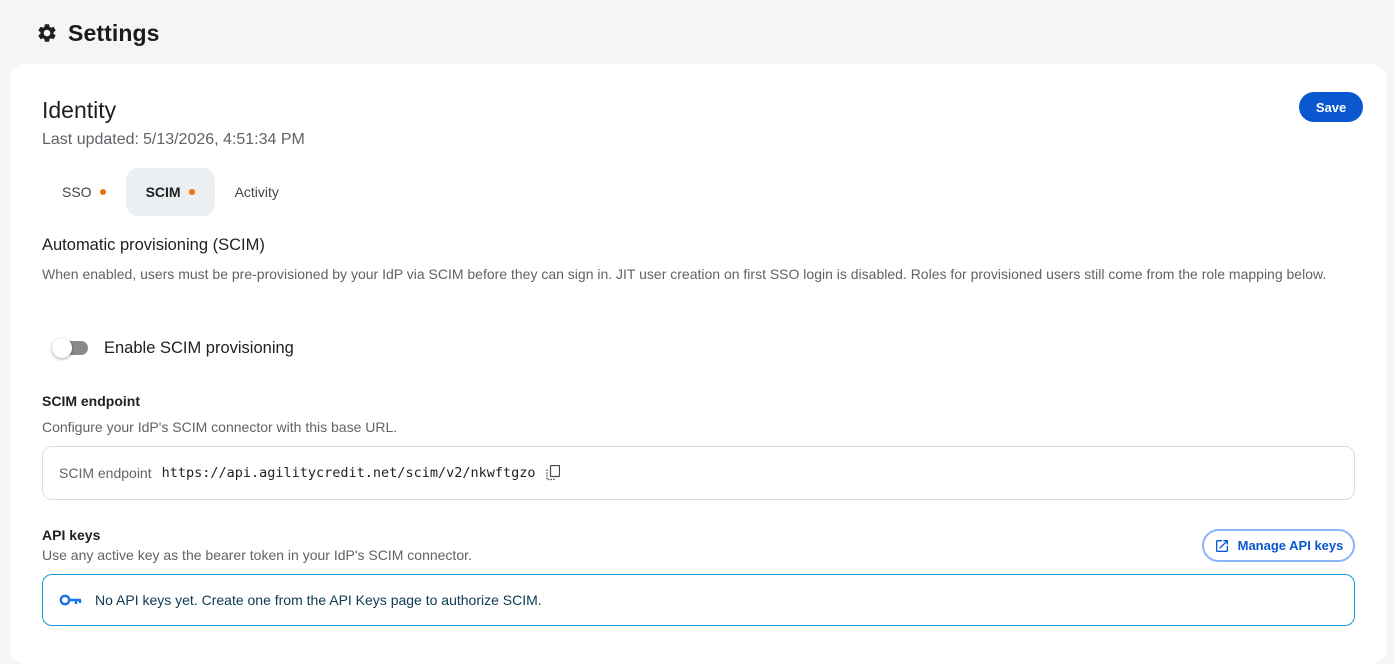 Image resolution: width=1394 pixels, height=664 pixels. I want to click on tab-label: SCIM, so click(163, 192).